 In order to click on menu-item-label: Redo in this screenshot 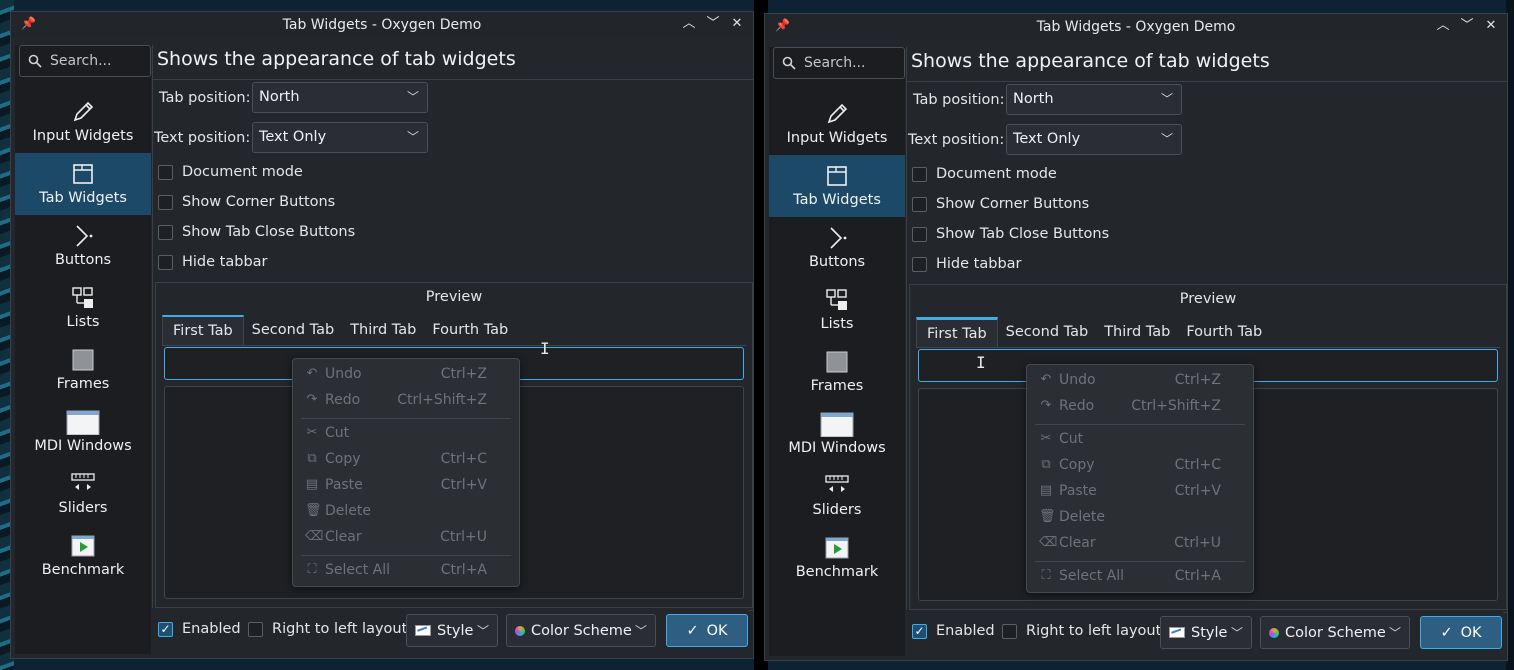, I will do `click(343, 400)`.